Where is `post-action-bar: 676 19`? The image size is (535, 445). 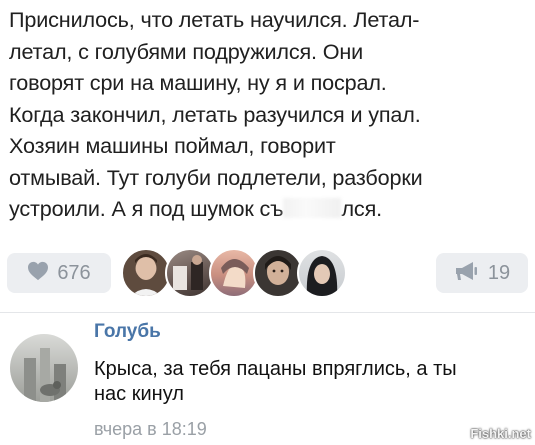
post-action-bar: 676 19 is located at coordinates (267, 273).